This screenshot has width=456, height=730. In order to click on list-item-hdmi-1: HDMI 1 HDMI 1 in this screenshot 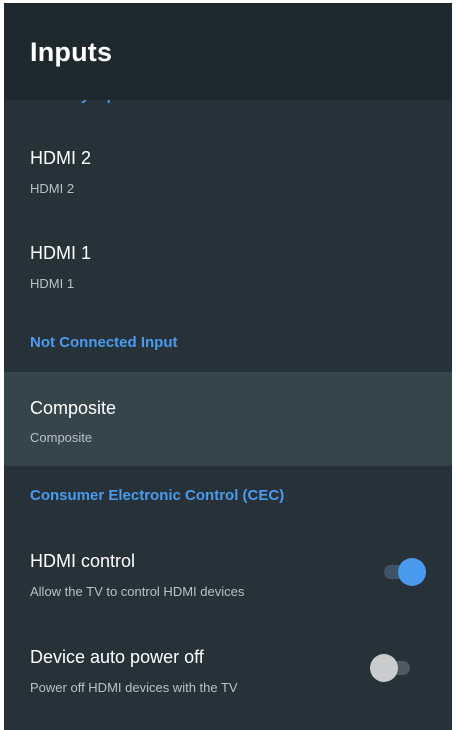, I will do `click(228, 265)`.